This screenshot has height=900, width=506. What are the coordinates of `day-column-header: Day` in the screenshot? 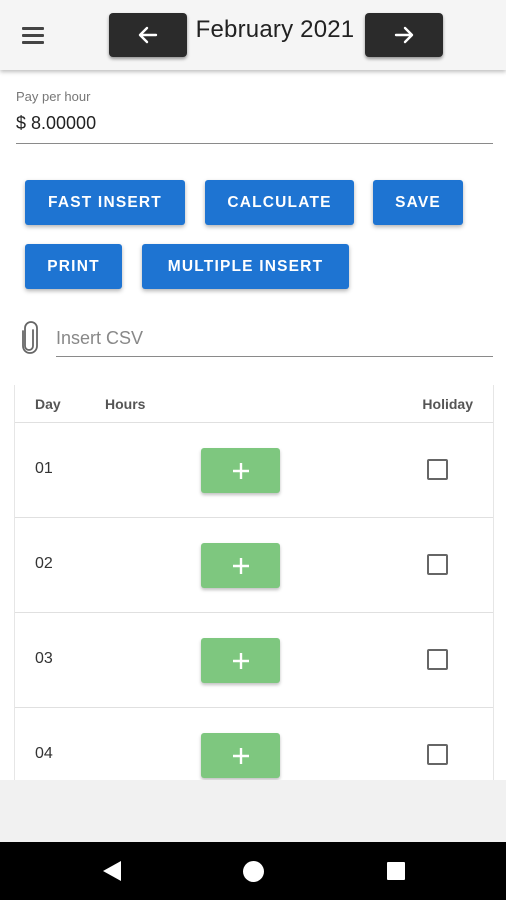 It's located at (48, 404).